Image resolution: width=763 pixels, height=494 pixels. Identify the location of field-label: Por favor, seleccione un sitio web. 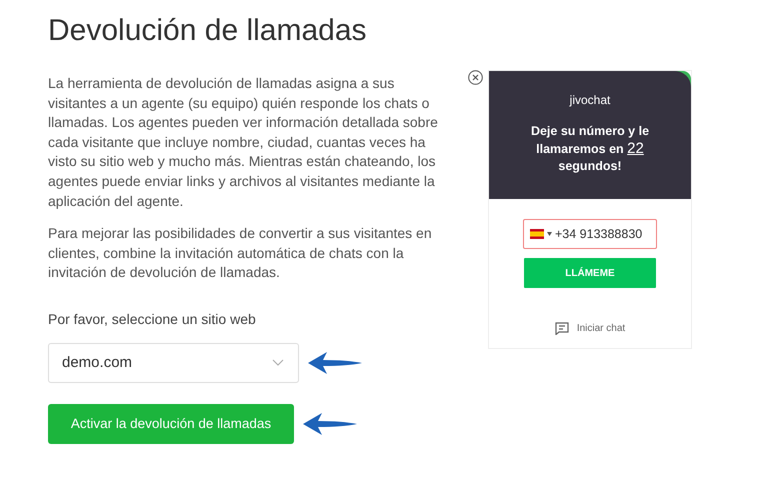
(152, 318).